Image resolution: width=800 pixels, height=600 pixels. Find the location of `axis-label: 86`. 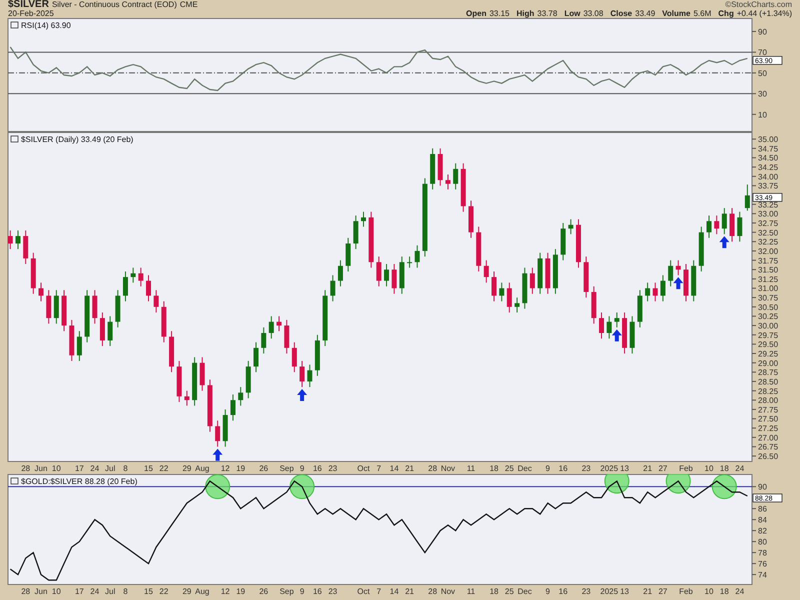

axis-label: 86 is located at coordinates (762, 509).